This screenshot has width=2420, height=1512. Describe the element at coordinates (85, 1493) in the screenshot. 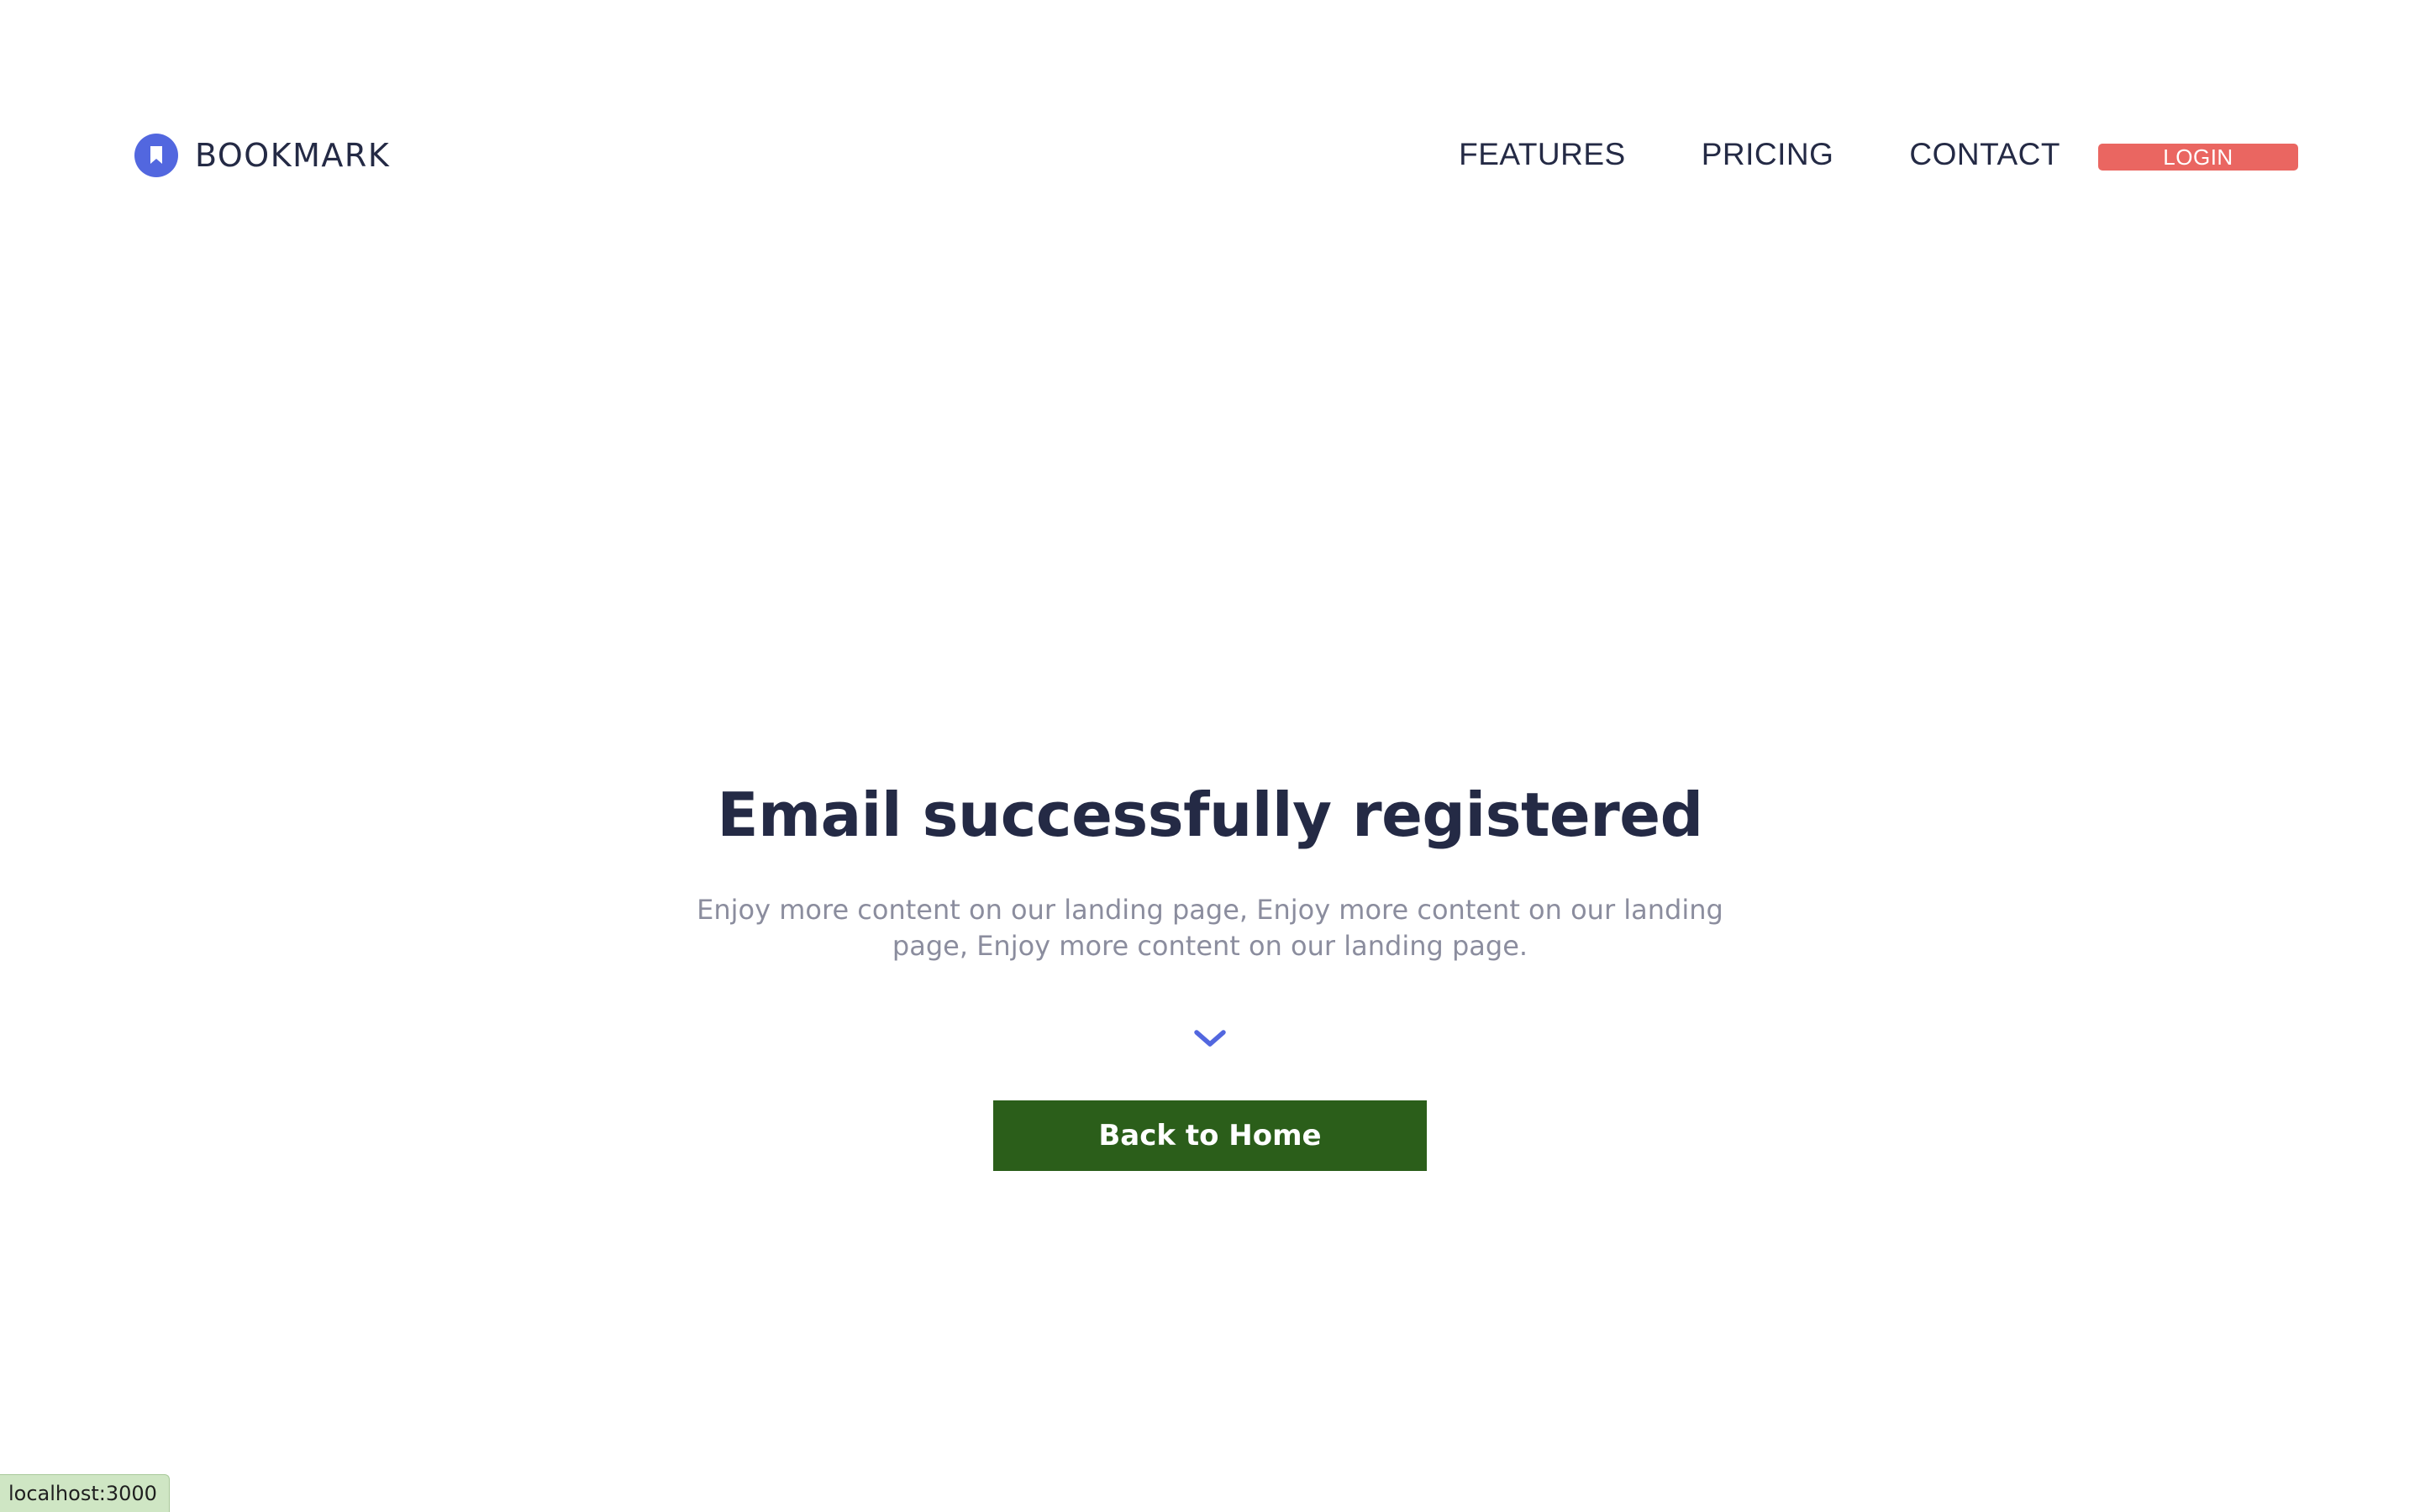

I see `status-bar-url: localhost:3000` at that location.